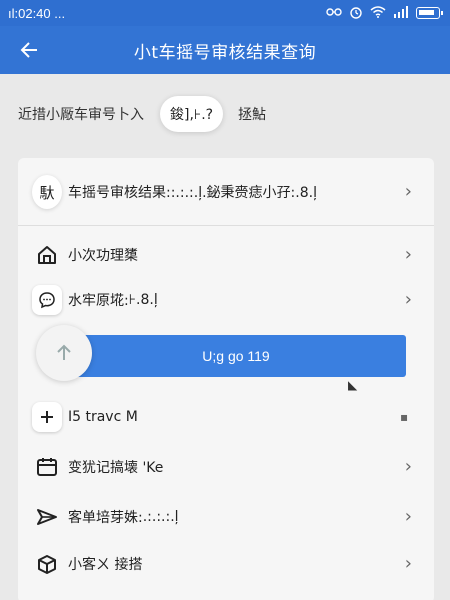 This screenshot has height=600, width=450. Describe the element at coordinates (226, 225) in the screenshot. I see `divider` at that location.